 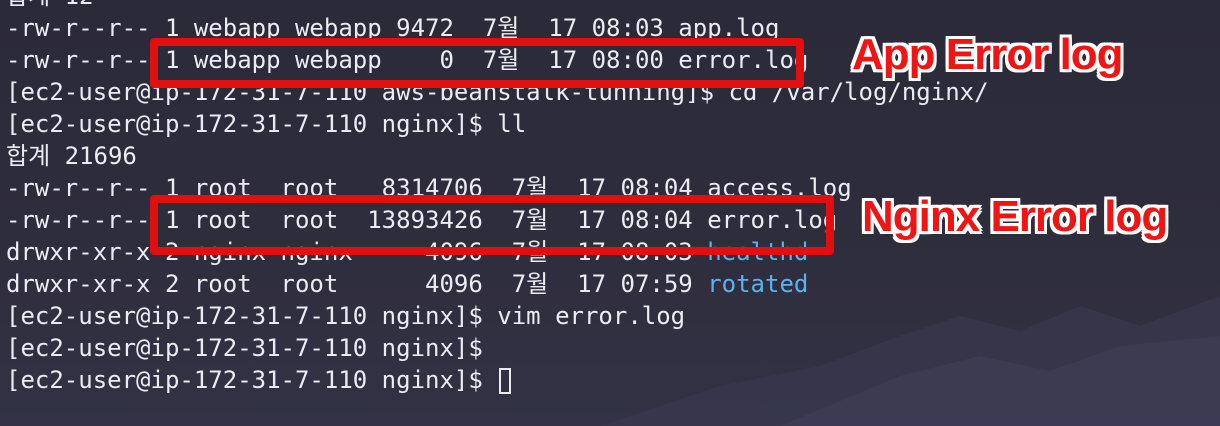 What do you see at coordinates (477, 63) in the screenshot?
I see `app-error-log-highlight` at bounding box center [477, 63].